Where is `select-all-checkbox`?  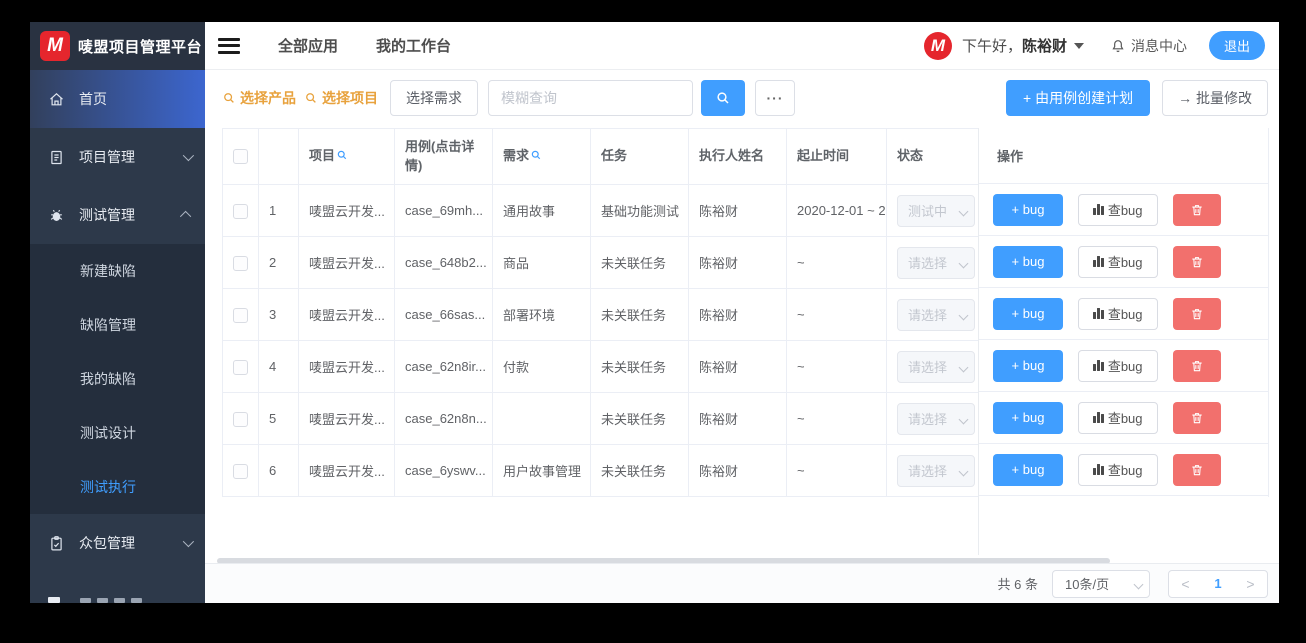 select-all-checkbox is located at coordinates (240, 157).